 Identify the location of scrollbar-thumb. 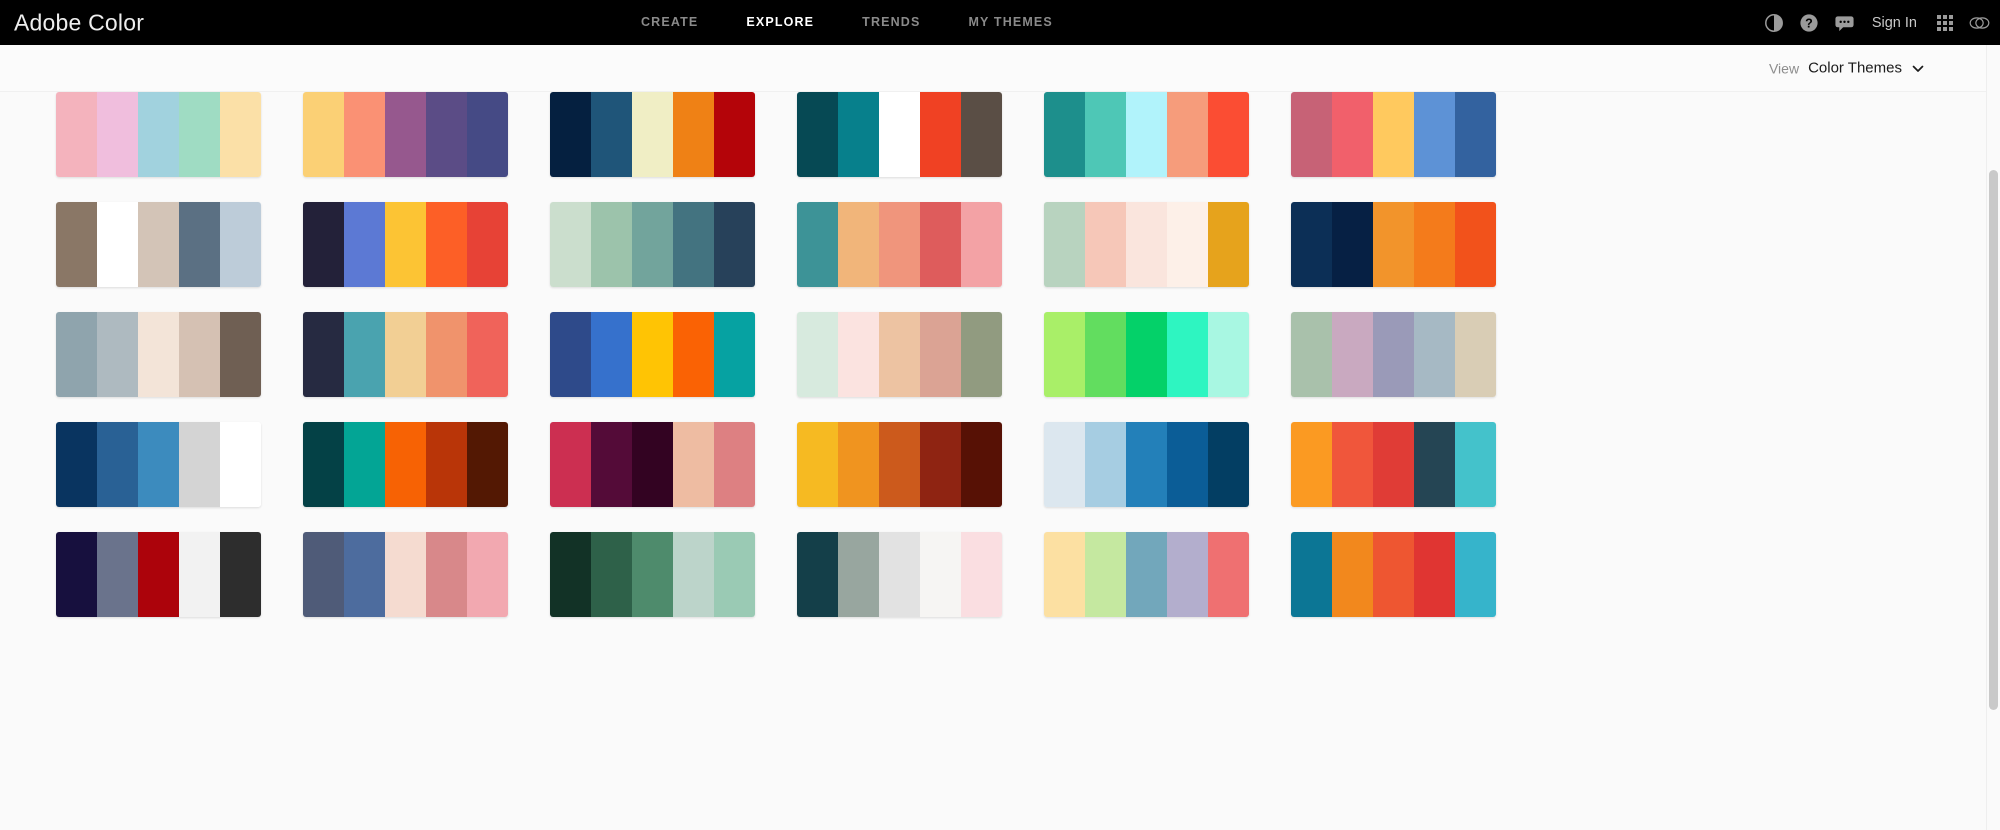
(1993, 440).